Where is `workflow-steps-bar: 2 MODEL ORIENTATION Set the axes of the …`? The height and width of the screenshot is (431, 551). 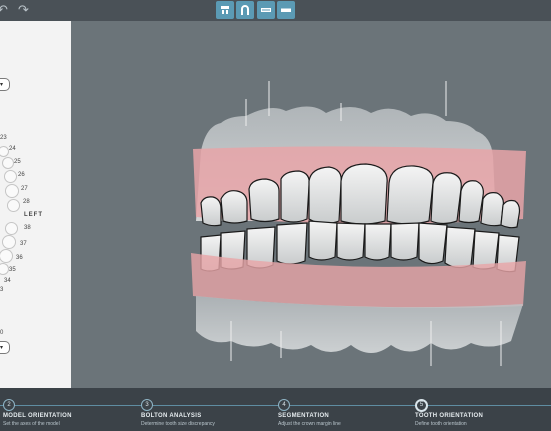 workflow-steps-bar: 2 MODEL ORIENTATION Set the axes of the … is located at coordinates (275, 409).